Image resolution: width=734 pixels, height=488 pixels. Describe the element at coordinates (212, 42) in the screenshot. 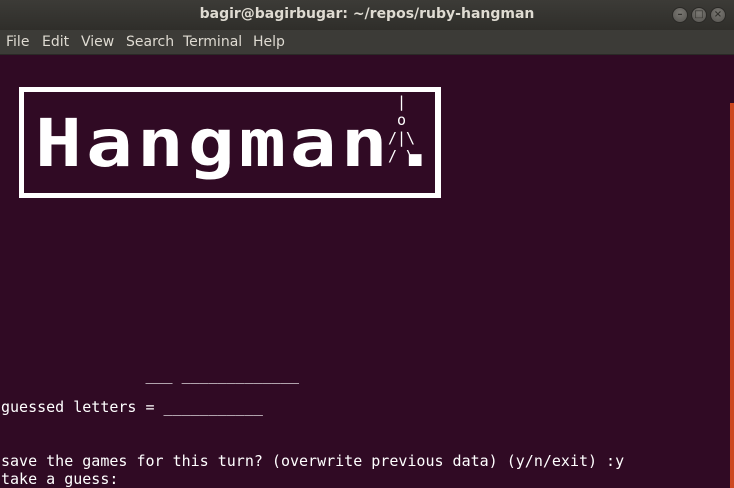

I see `menu-terminal: Terminal` at that location.